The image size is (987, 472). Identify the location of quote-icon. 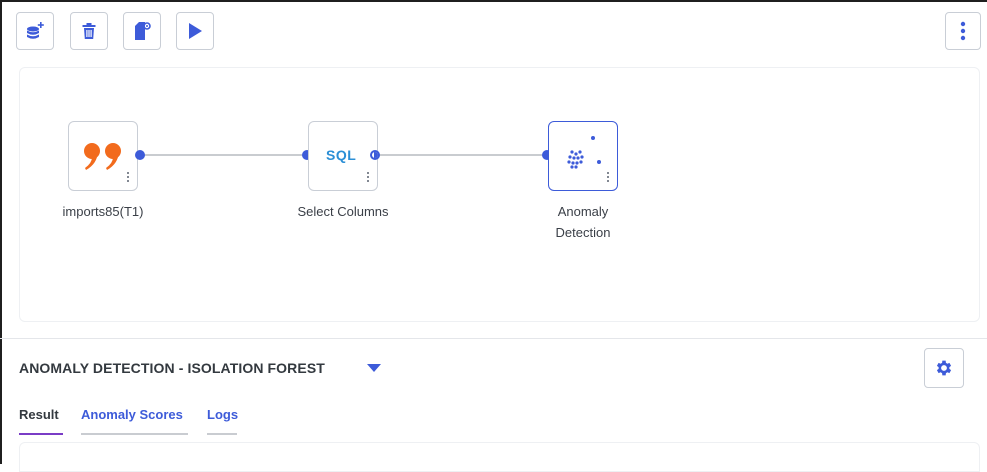
(102, 156).